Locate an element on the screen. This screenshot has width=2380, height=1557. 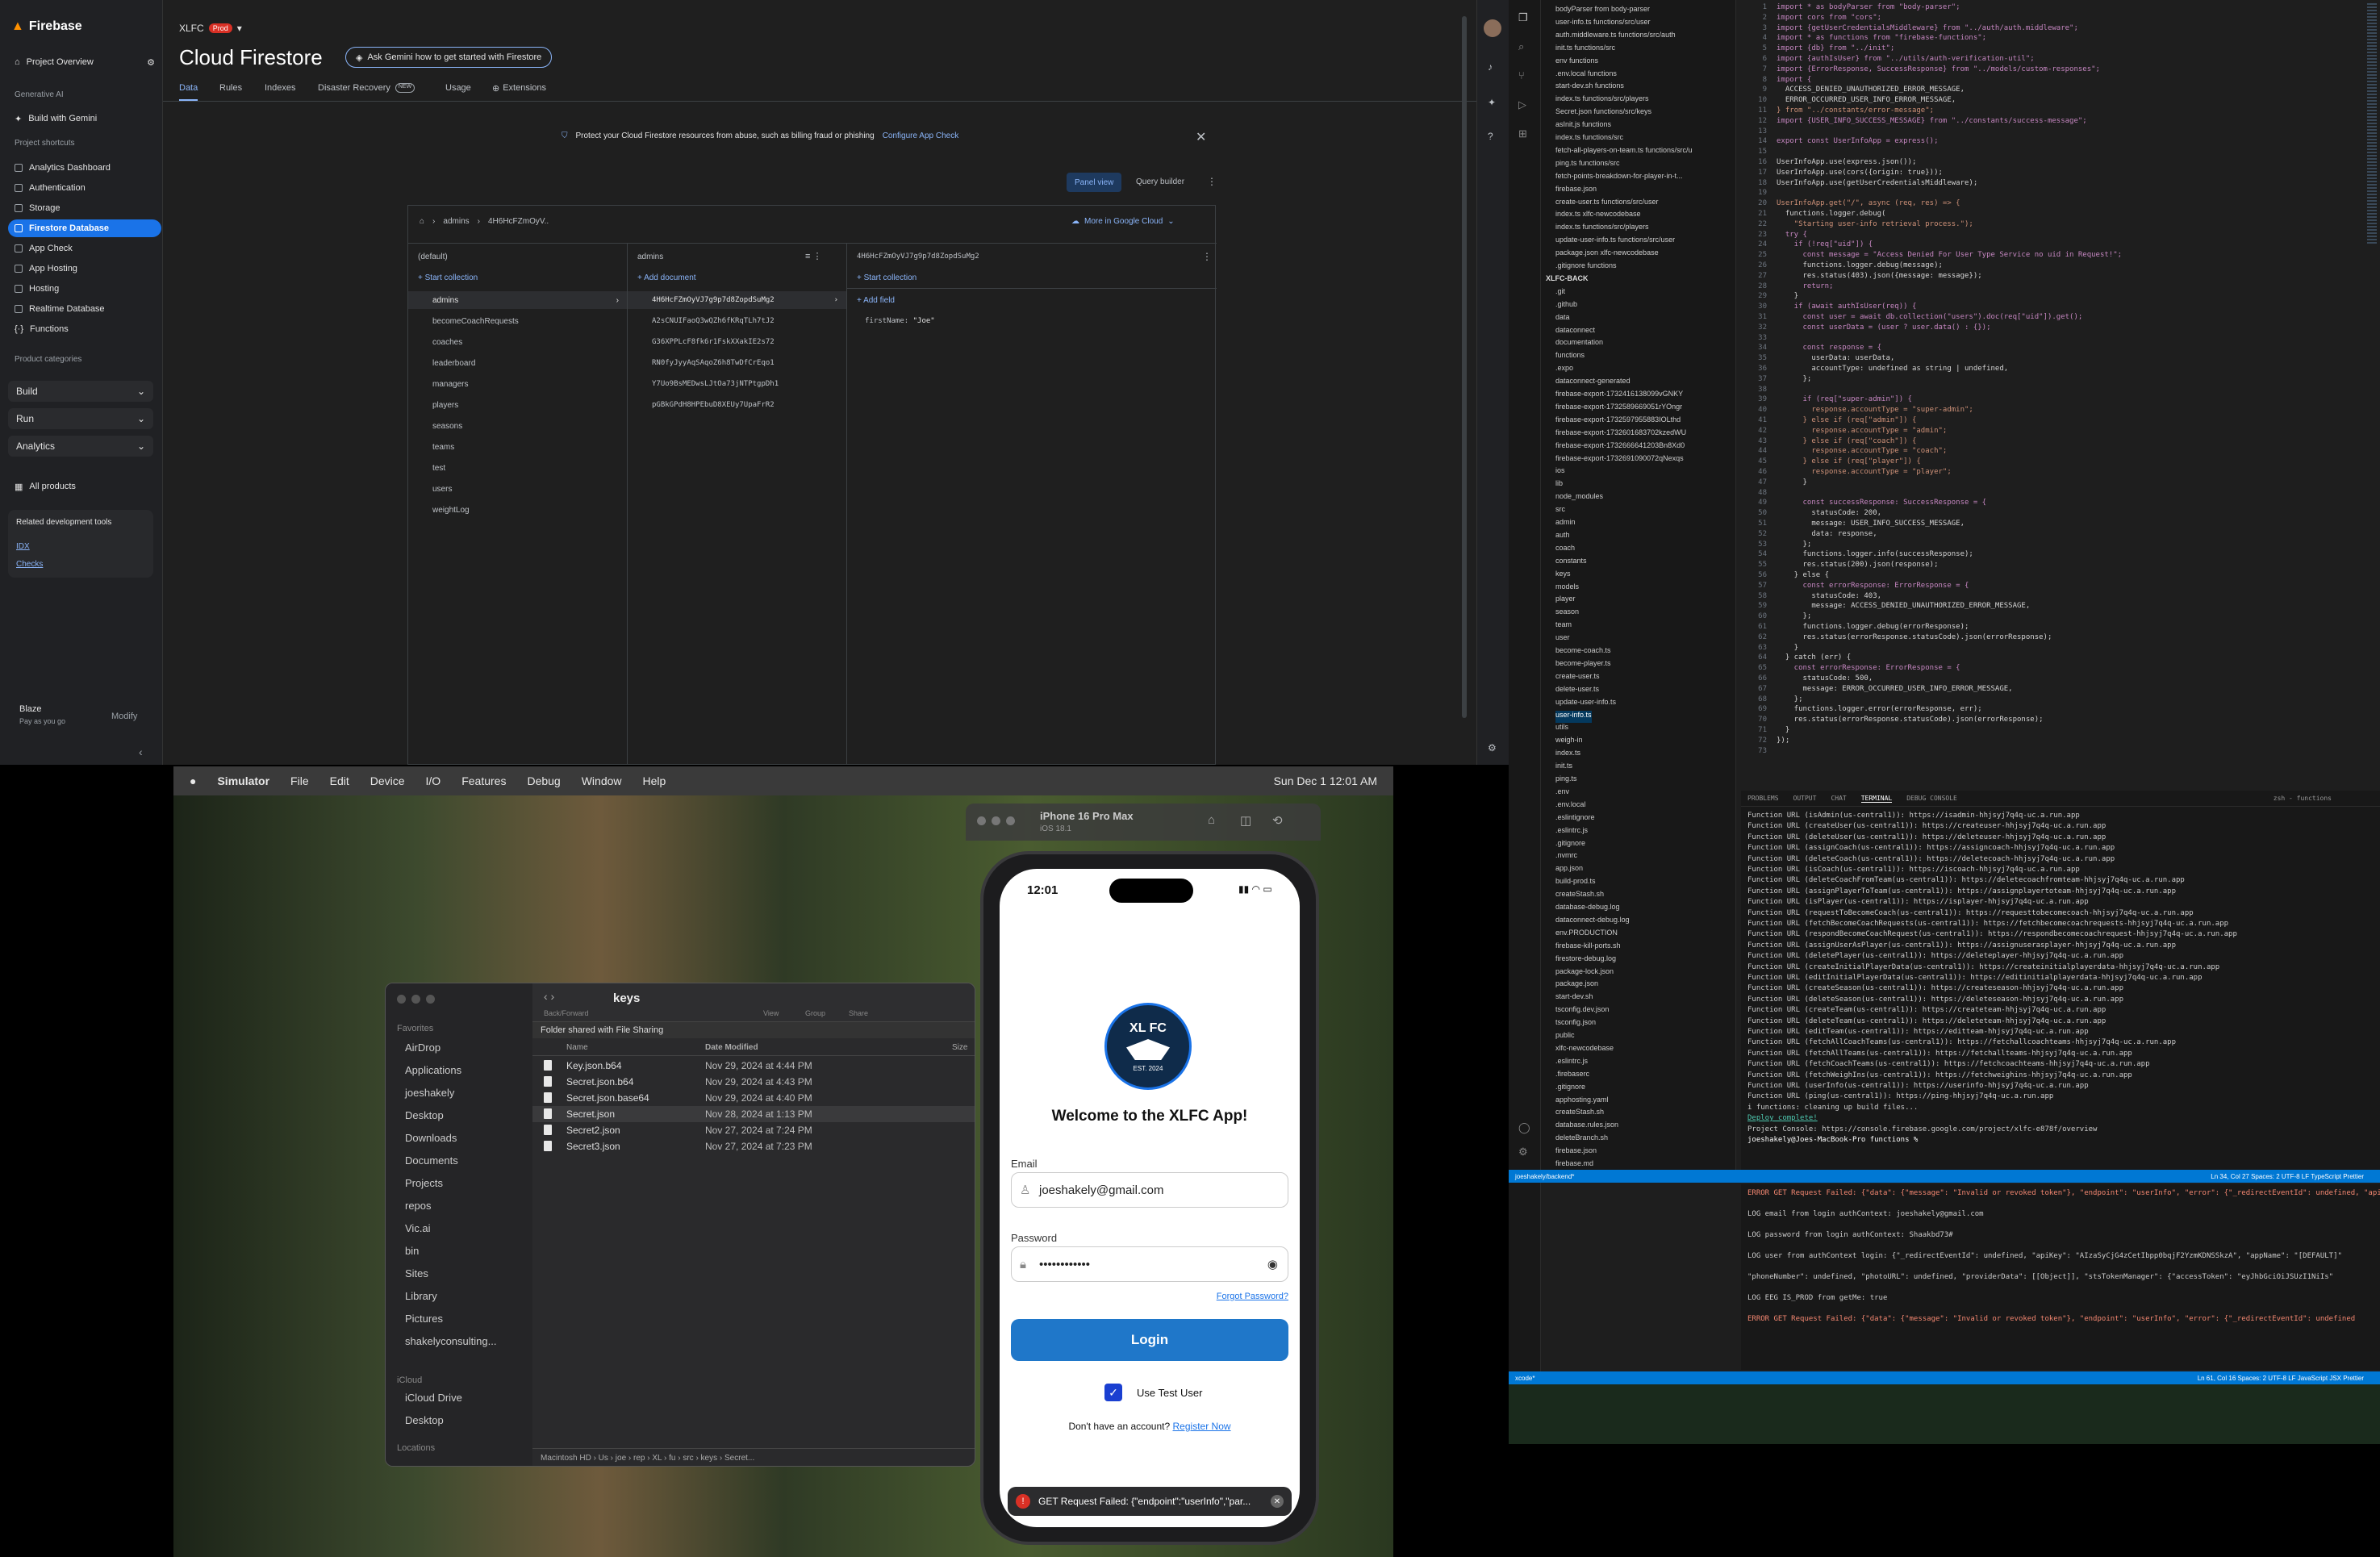
document-item: Y7Uo9BsMEDwsLJtOa73jNTPtgpDh1 is located at coordinates (737, 384).